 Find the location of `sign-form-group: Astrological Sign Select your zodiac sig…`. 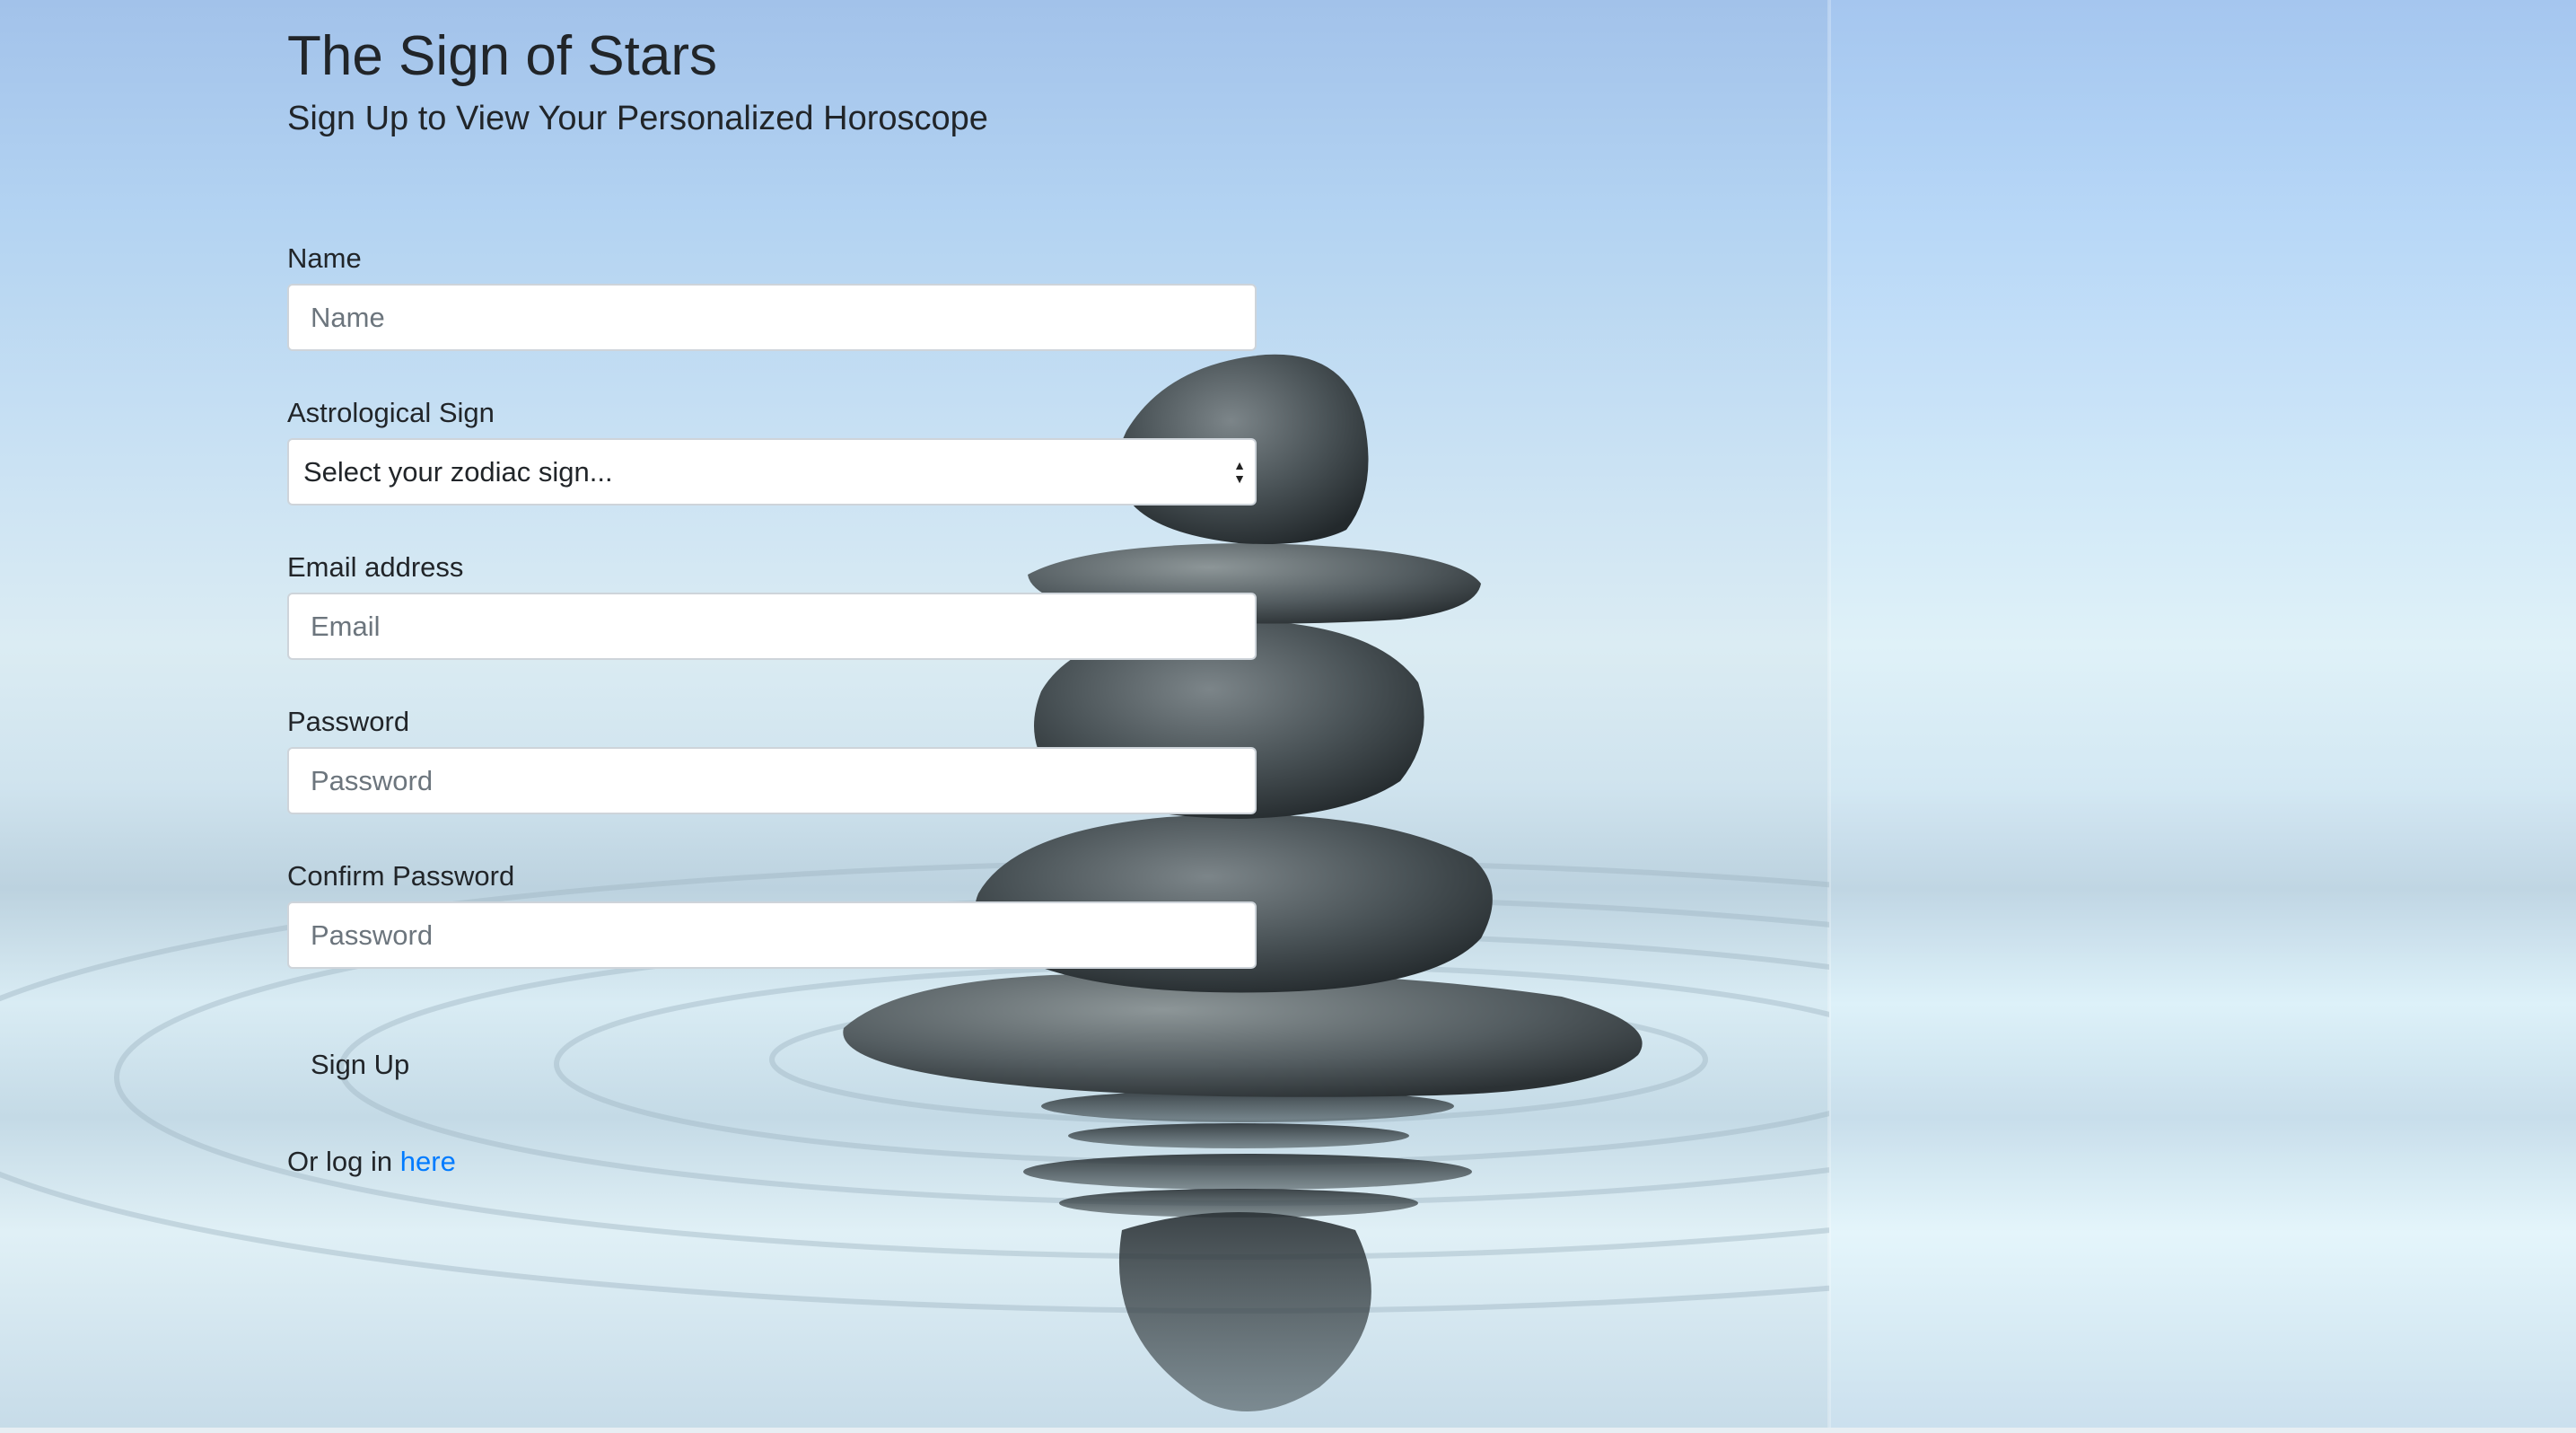

sign-form-group: Astrological Sign Select your zodiac sig… is located at coordinates (772, 450).